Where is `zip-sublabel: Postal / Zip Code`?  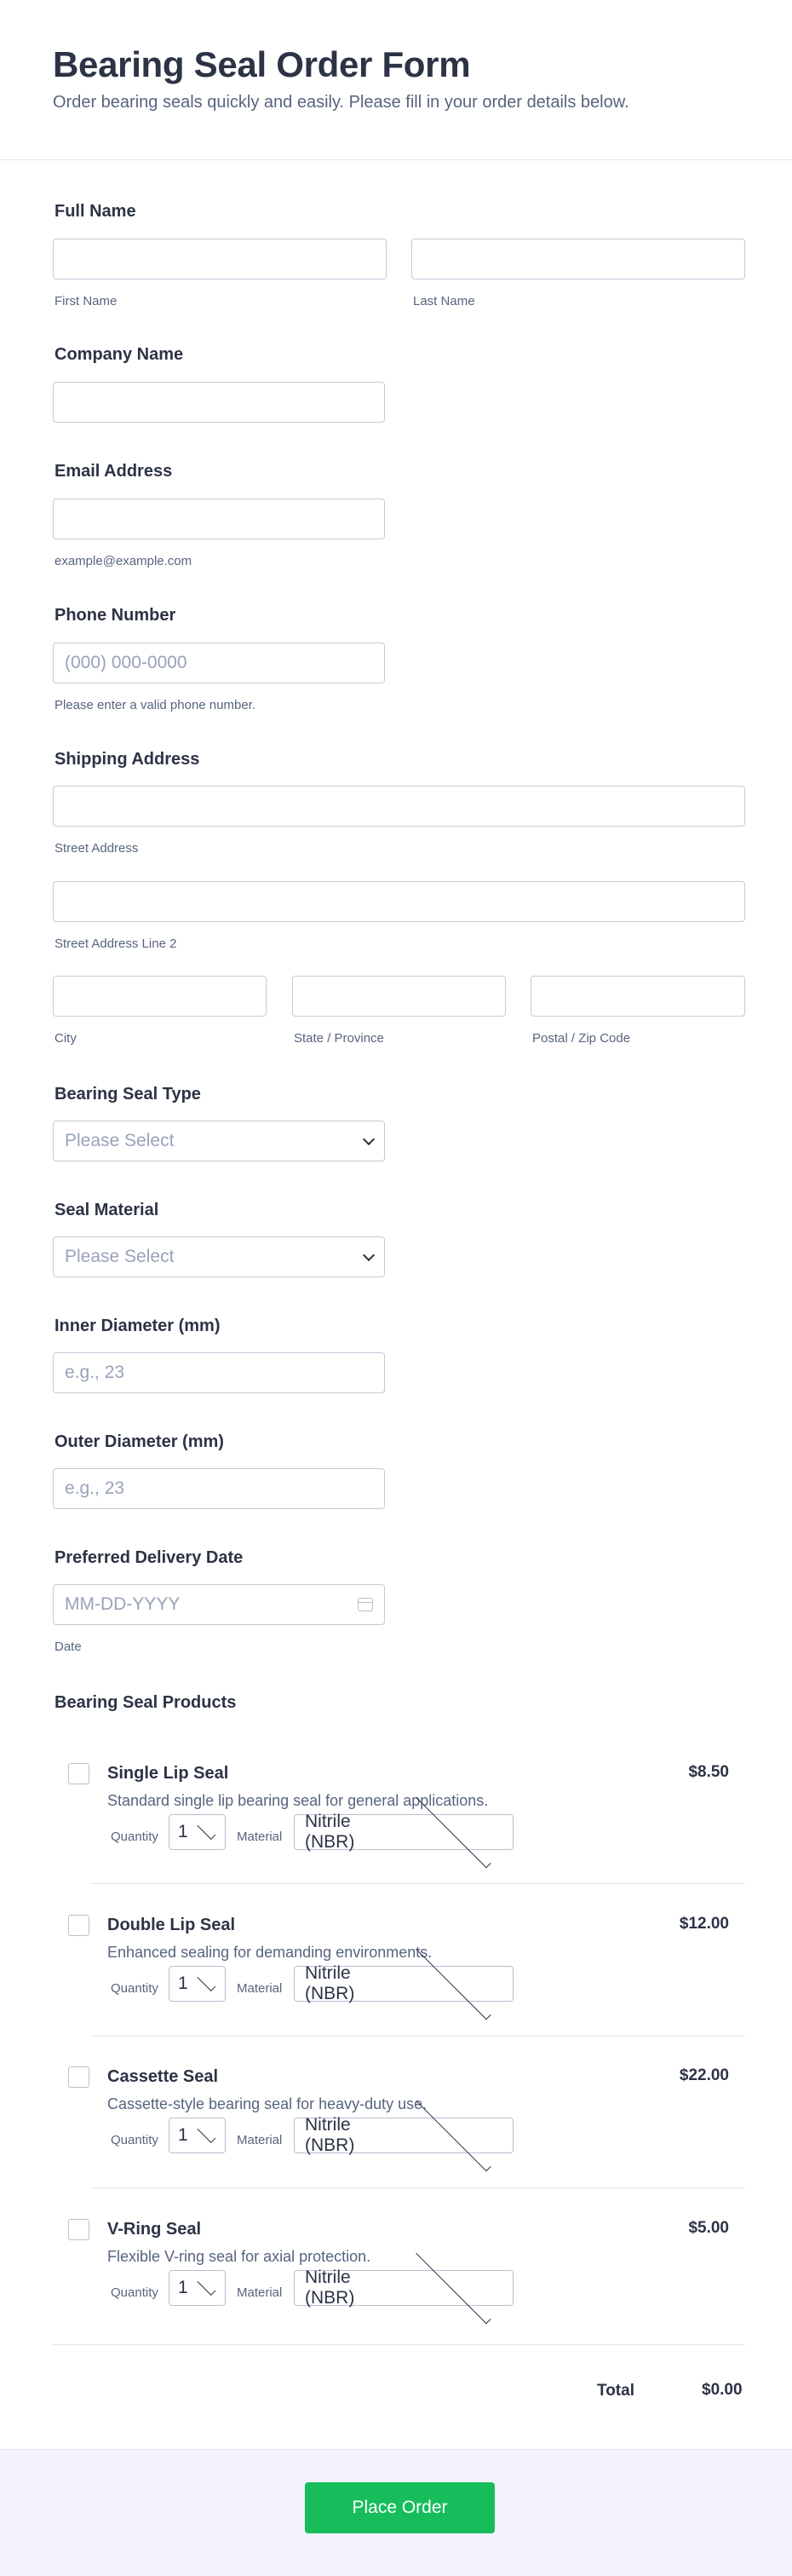
zip-sublabel: Postal / Zip Code is located at coordinates (581, 1038).